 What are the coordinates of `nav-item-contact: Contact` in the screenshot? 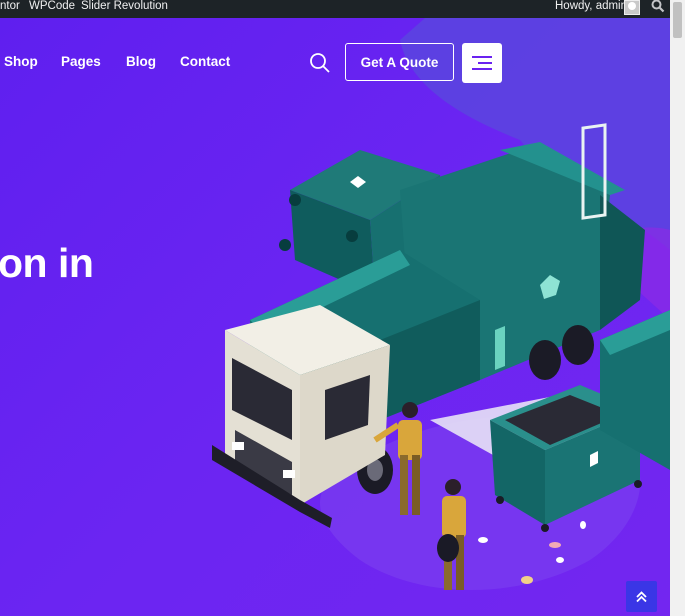 It's located at (205, 61).